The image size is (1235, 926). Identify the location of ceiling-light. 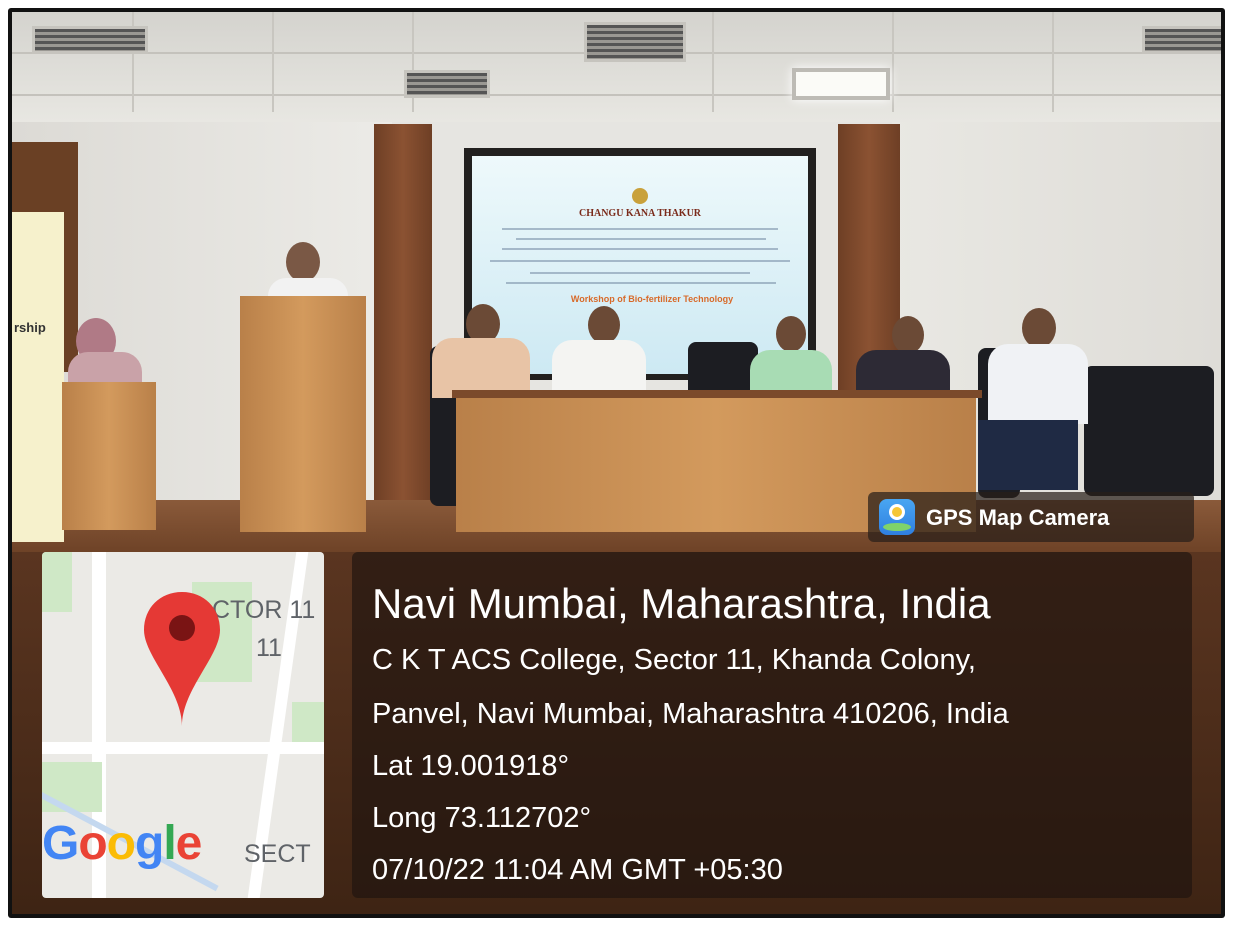
(841, 84).